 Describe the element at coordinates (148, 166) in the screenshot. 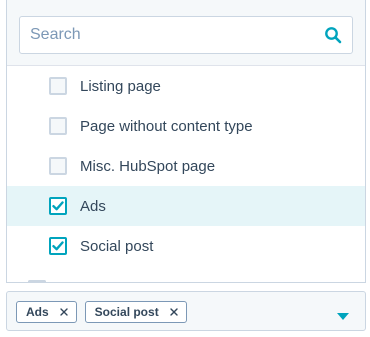

I see `option-label: Misc. HubSpot page` at that location.